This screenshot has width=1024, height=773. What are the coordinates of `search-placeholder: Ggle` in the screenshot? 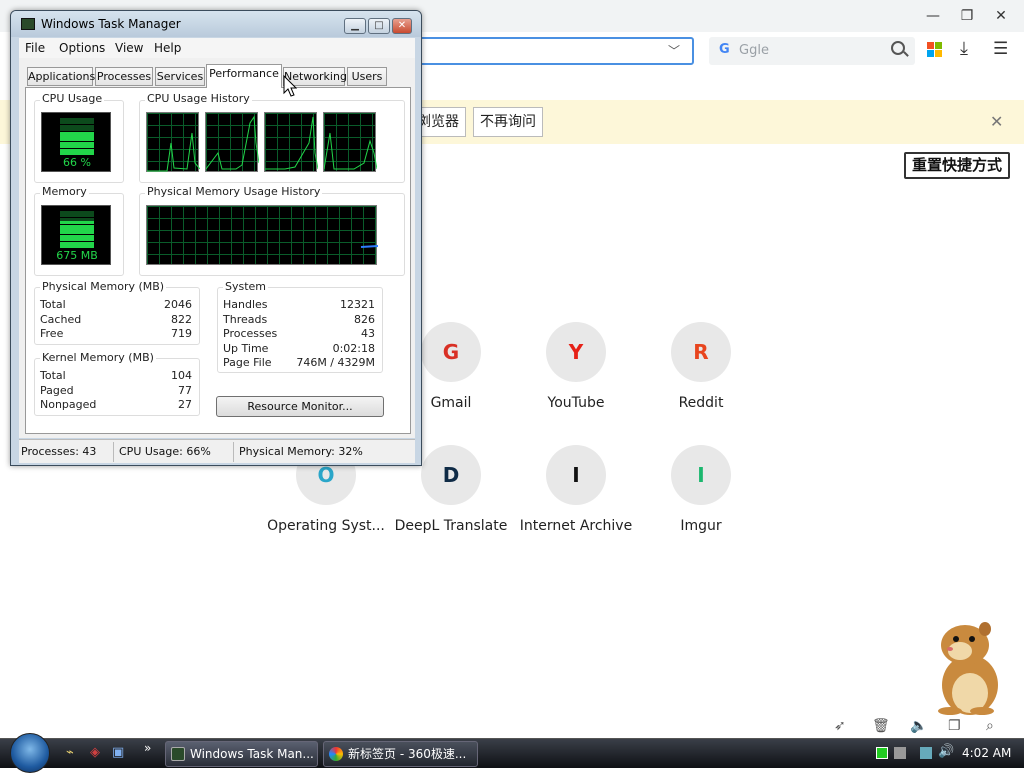 It's located at (754, 50).